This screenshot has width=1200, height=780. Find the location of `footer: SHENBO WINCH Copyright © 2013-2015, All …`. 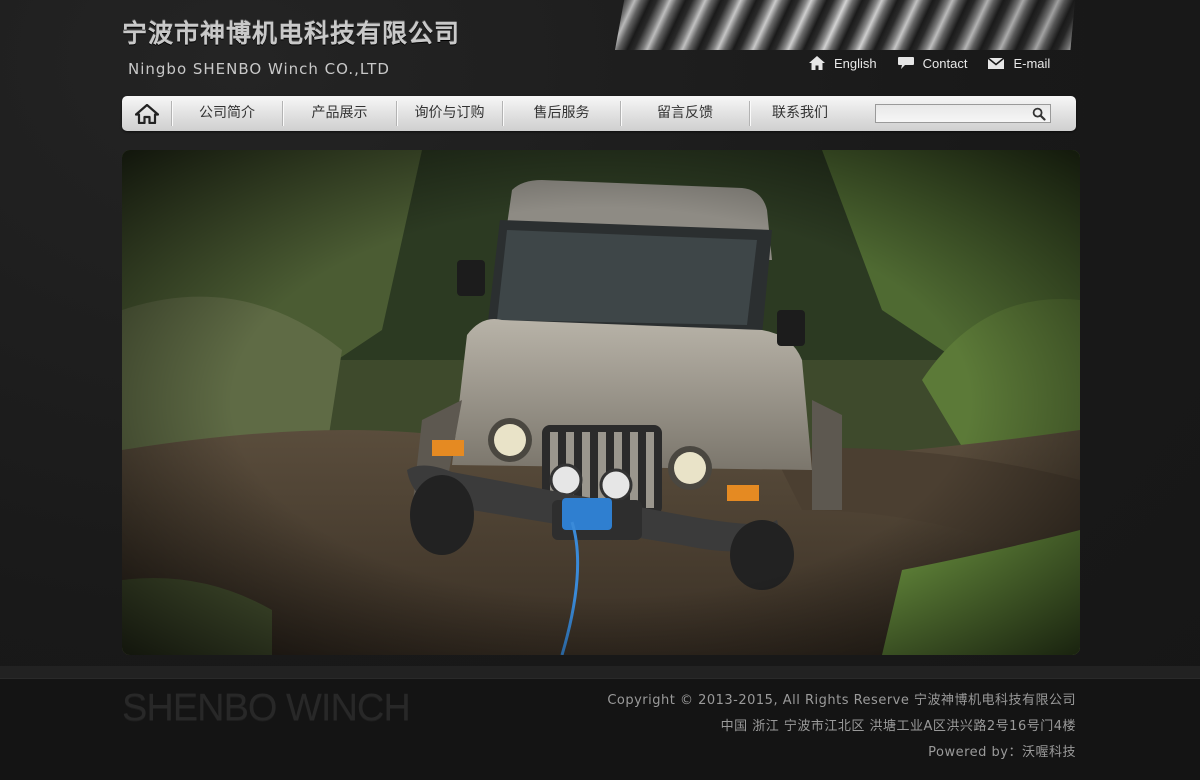

footer: SHENBO WINCH Copyright © 2013-2015, All … is located at coordinates (600, 729).